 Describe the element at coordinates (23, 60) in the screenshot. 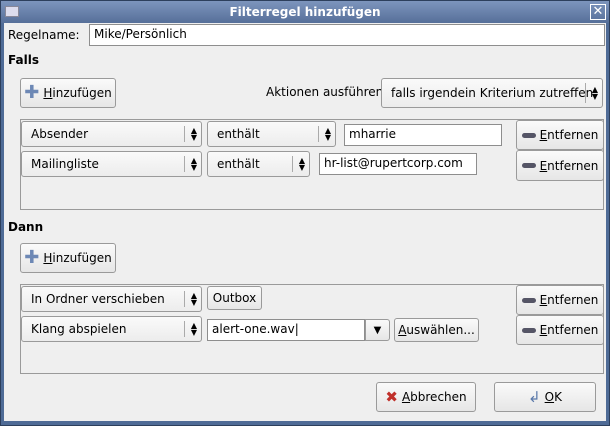

I see `falls-heading: Falls` at that location.